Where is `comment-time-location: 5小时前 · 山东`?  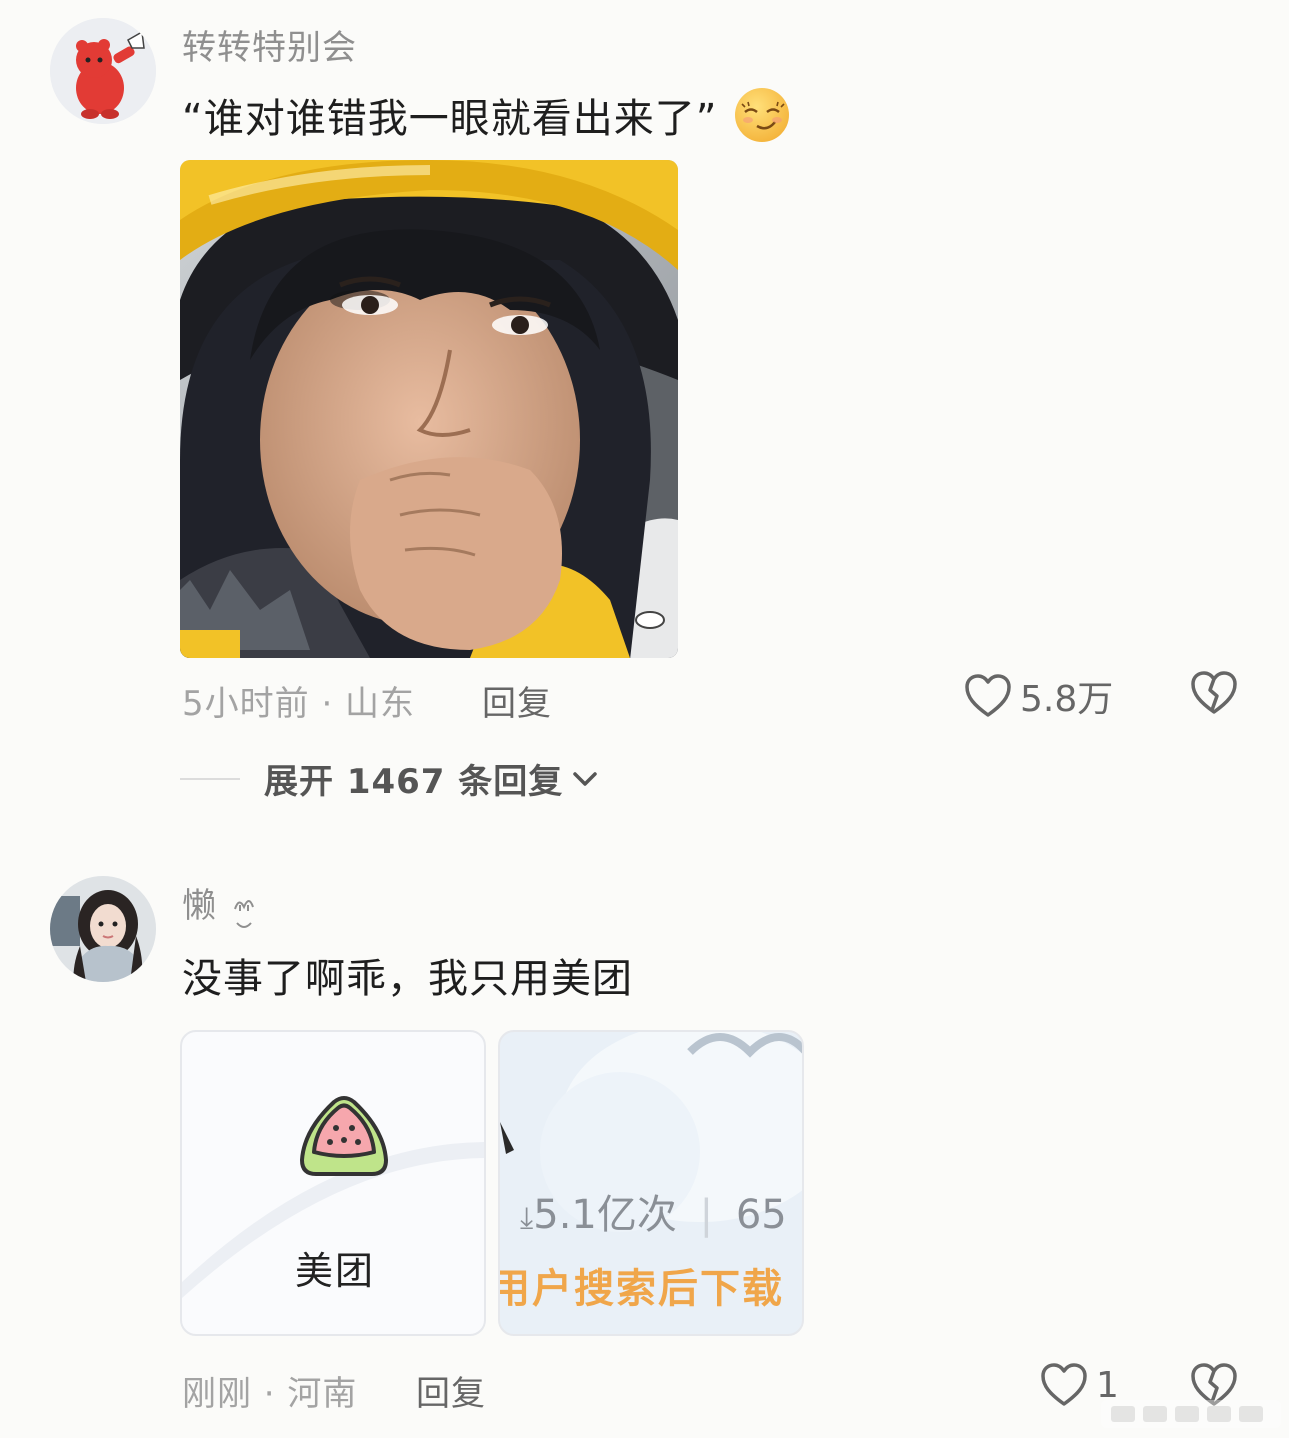
comment-time-location: 5小时前 · 山东 is located at coordinates (299, 704).